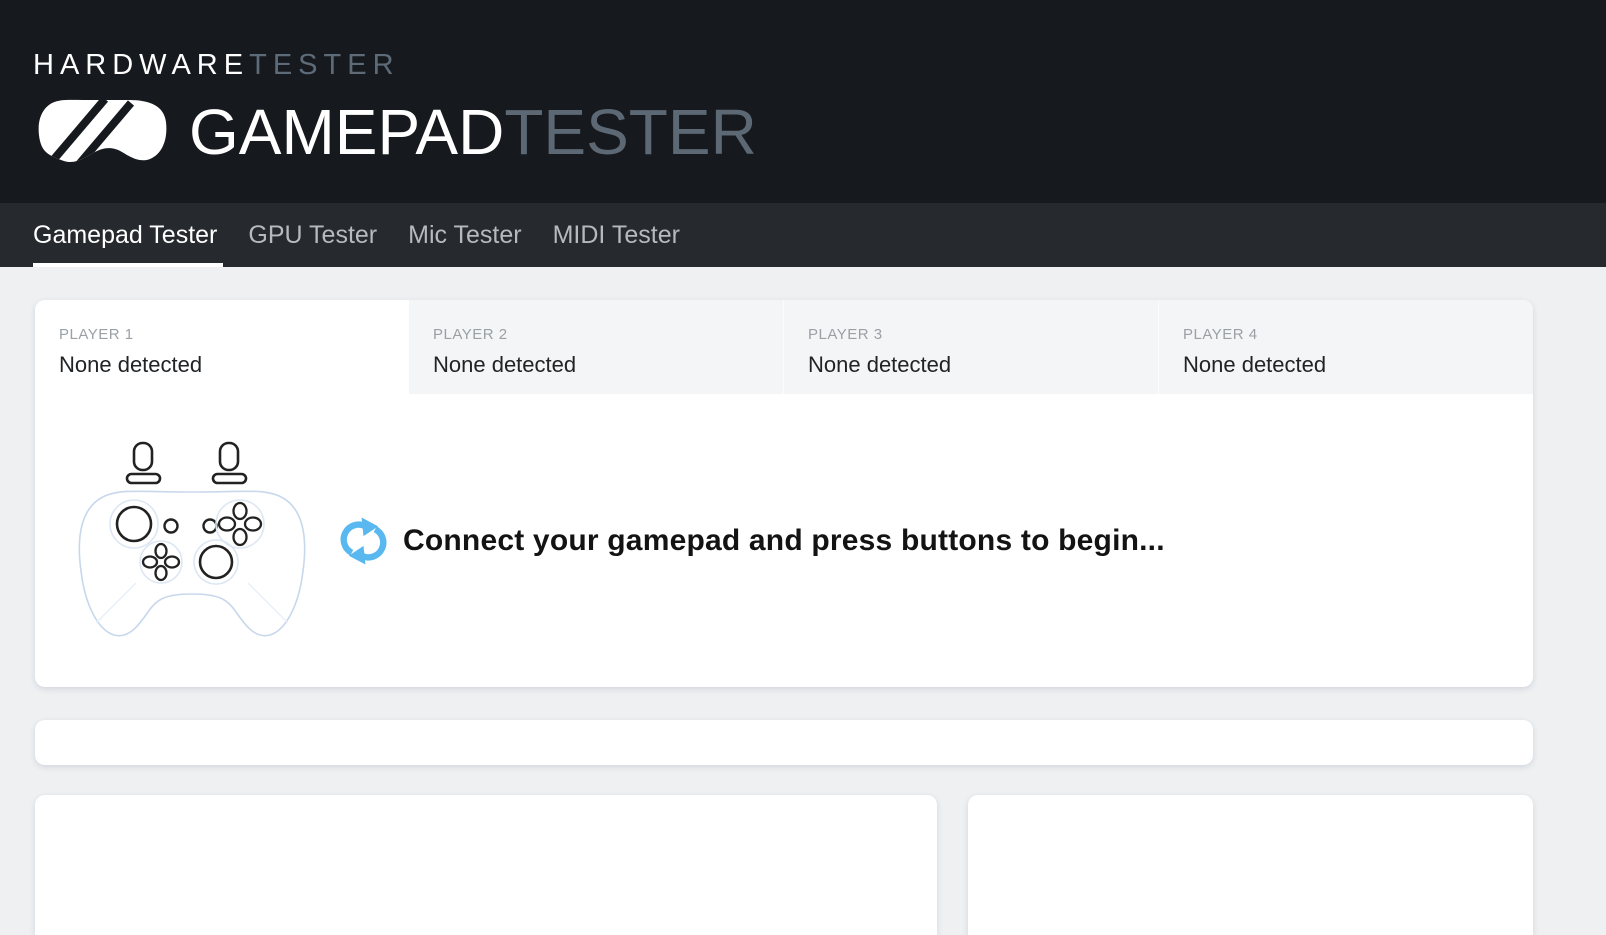 The width and height of the screenshot is (1606, 935). I want to click on brand-secondary: TESTER, so click(324, 65).